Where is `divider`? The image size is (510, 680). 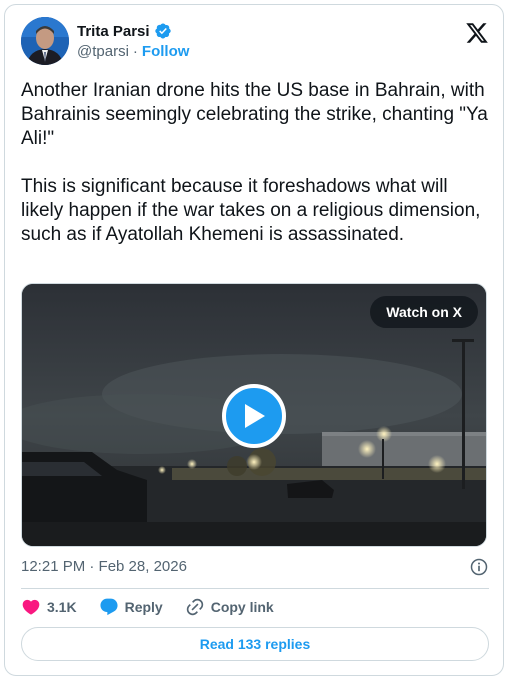 divider is located at coordinates (255, 588).